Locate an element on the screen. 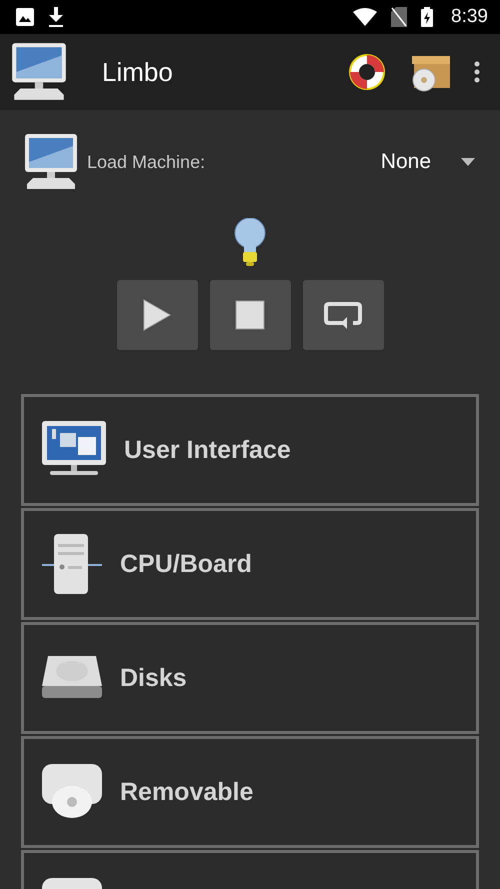 The image size is (500, 889). no-sim-icon is located at coordinates (399, 17).